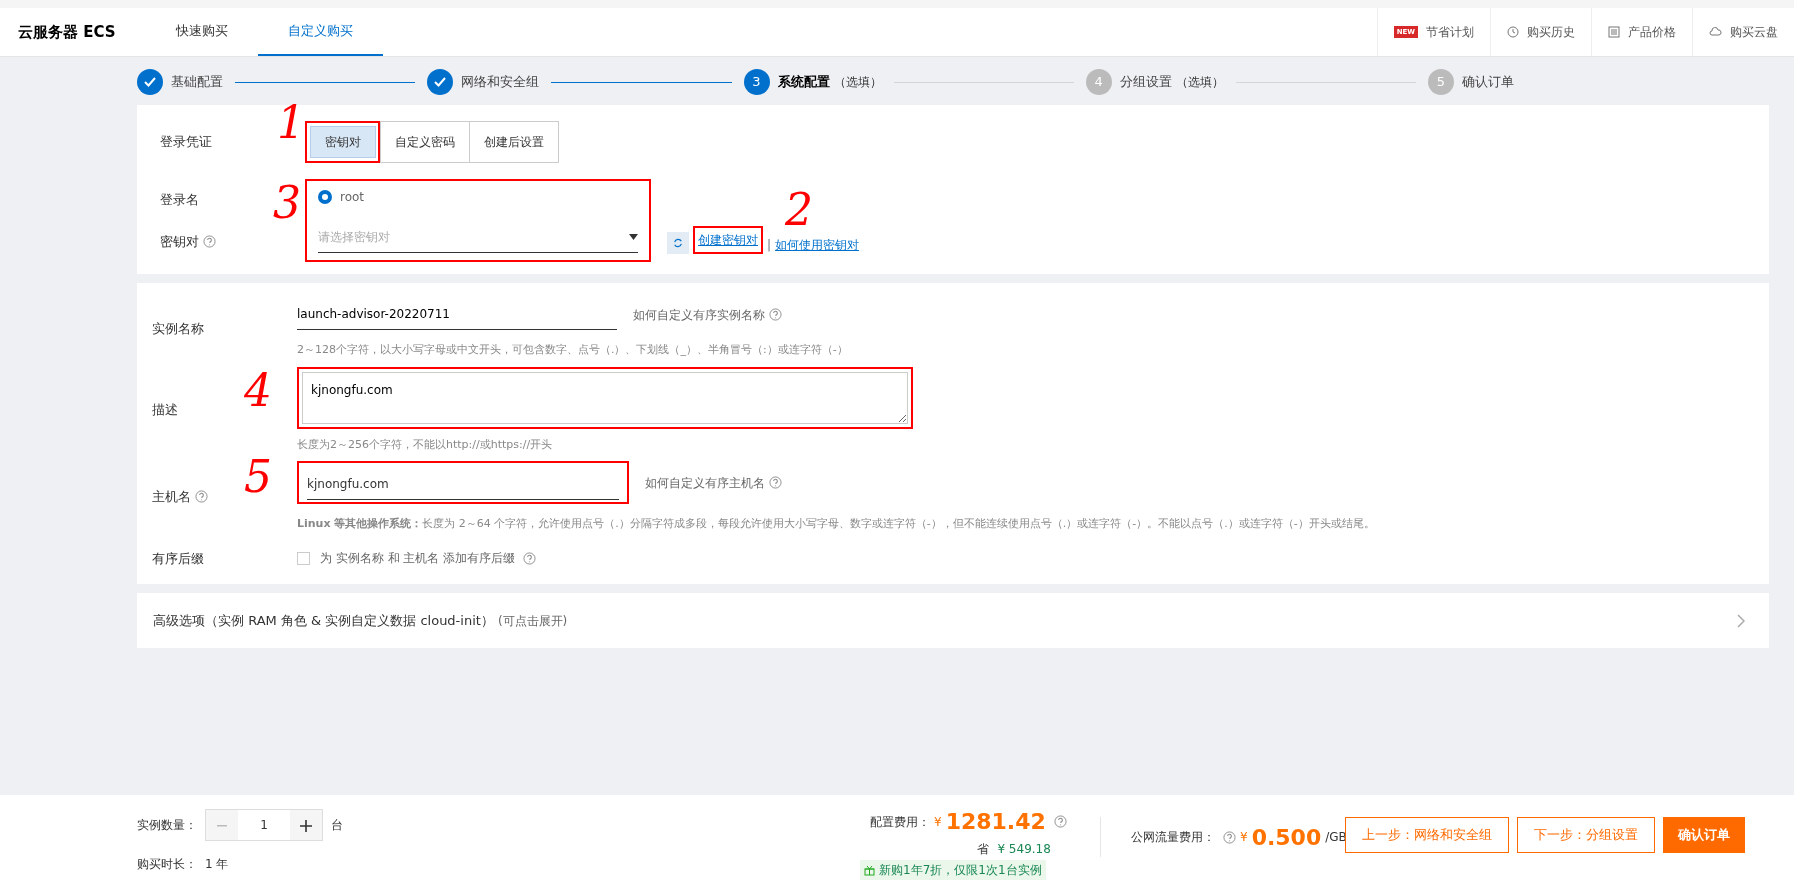 The image size is (1794, 881). What do you see at coordinates (869, 870) in the screenshot?
I see `gift-icon` at bounding box center [869, 870].